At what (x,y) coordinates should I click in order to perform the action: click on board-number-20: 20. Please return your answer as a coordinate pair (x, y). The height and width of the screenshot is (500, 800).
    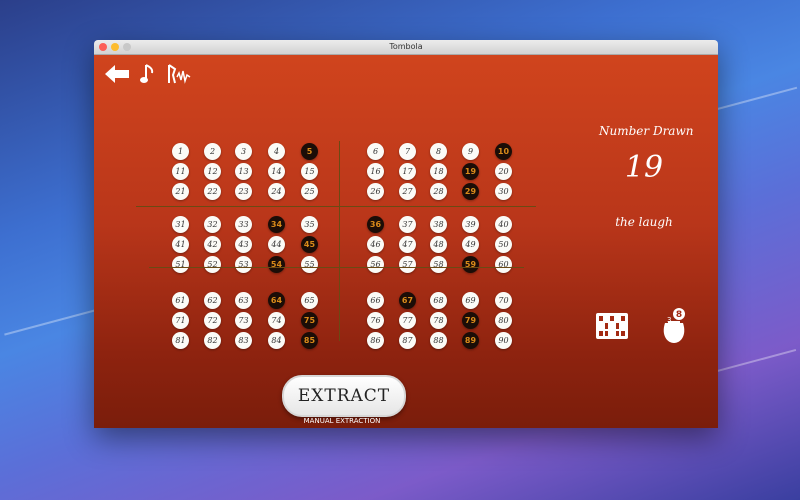
    Looking at the image, I should click on (503, 171).